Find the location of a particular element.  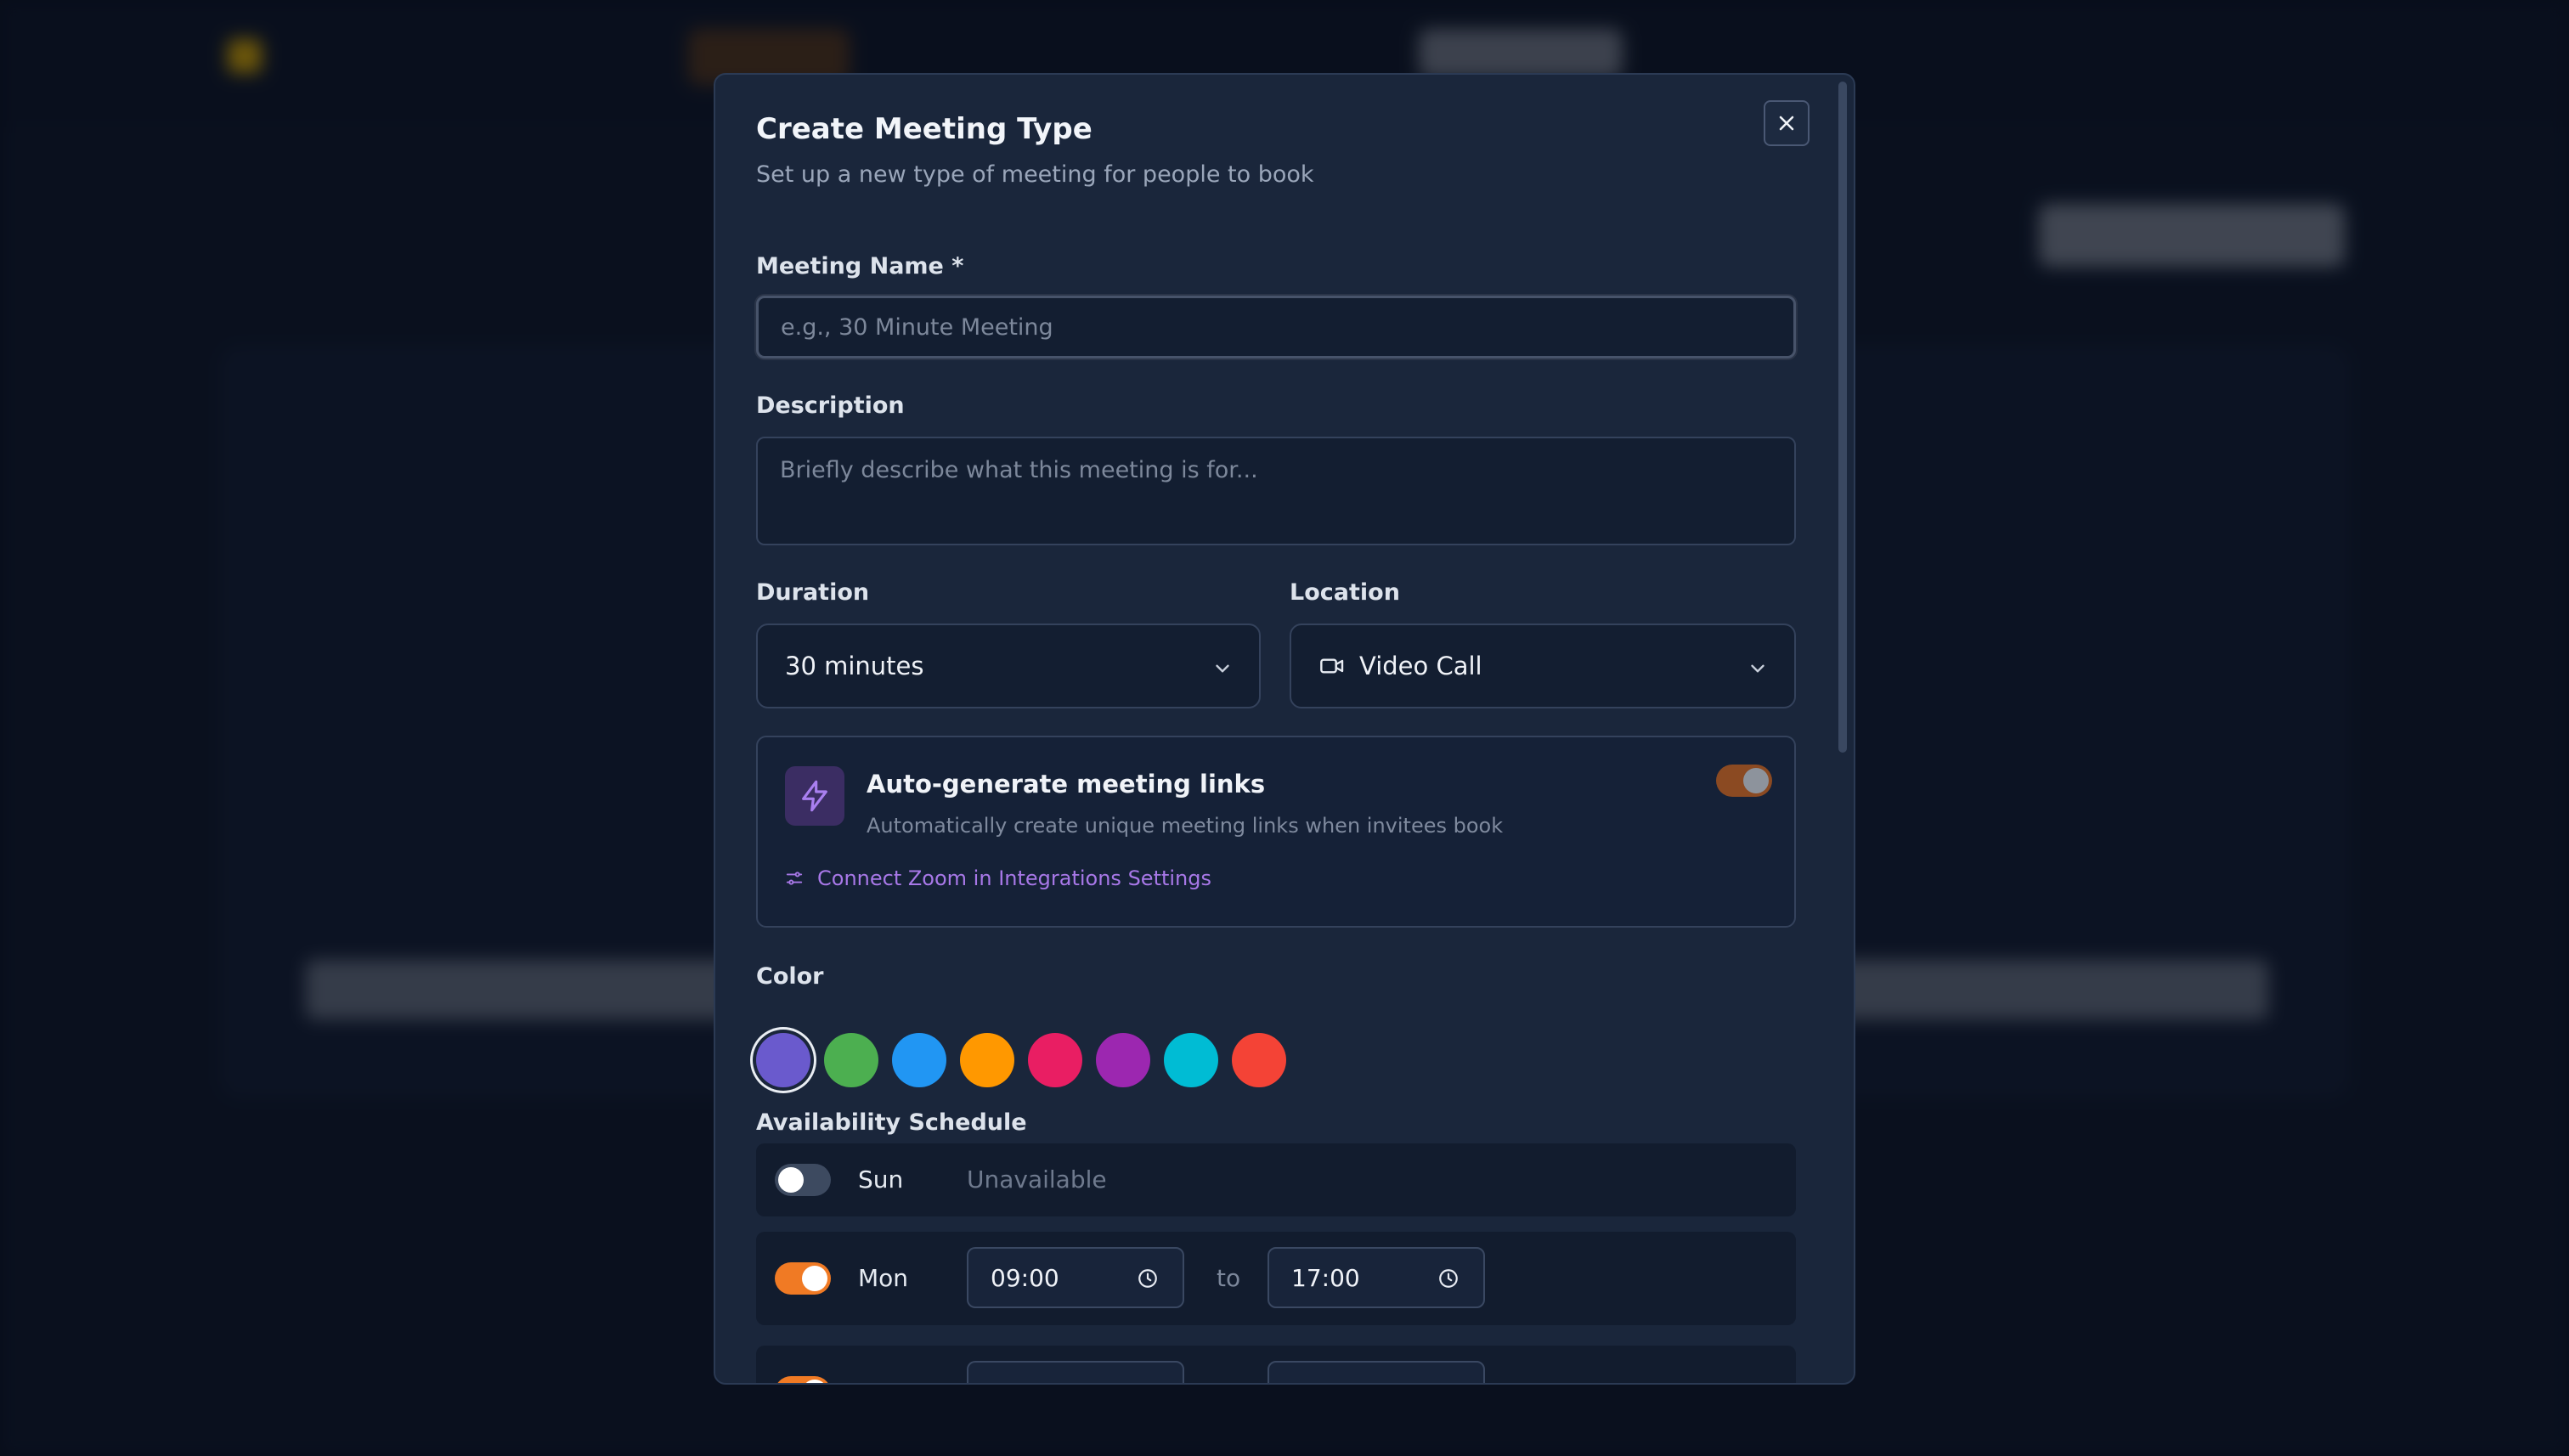

day-toggle-sun is located at coordinates (803, 1180).